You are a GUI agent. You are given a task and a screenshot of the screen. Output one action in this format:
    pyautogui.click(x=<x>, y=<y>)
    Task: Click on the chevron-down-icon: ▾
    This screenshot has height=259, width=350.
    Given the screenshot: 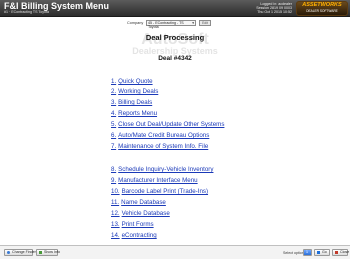 What is the action you would take?
    pyautogui.click(x=193, y=23)
    